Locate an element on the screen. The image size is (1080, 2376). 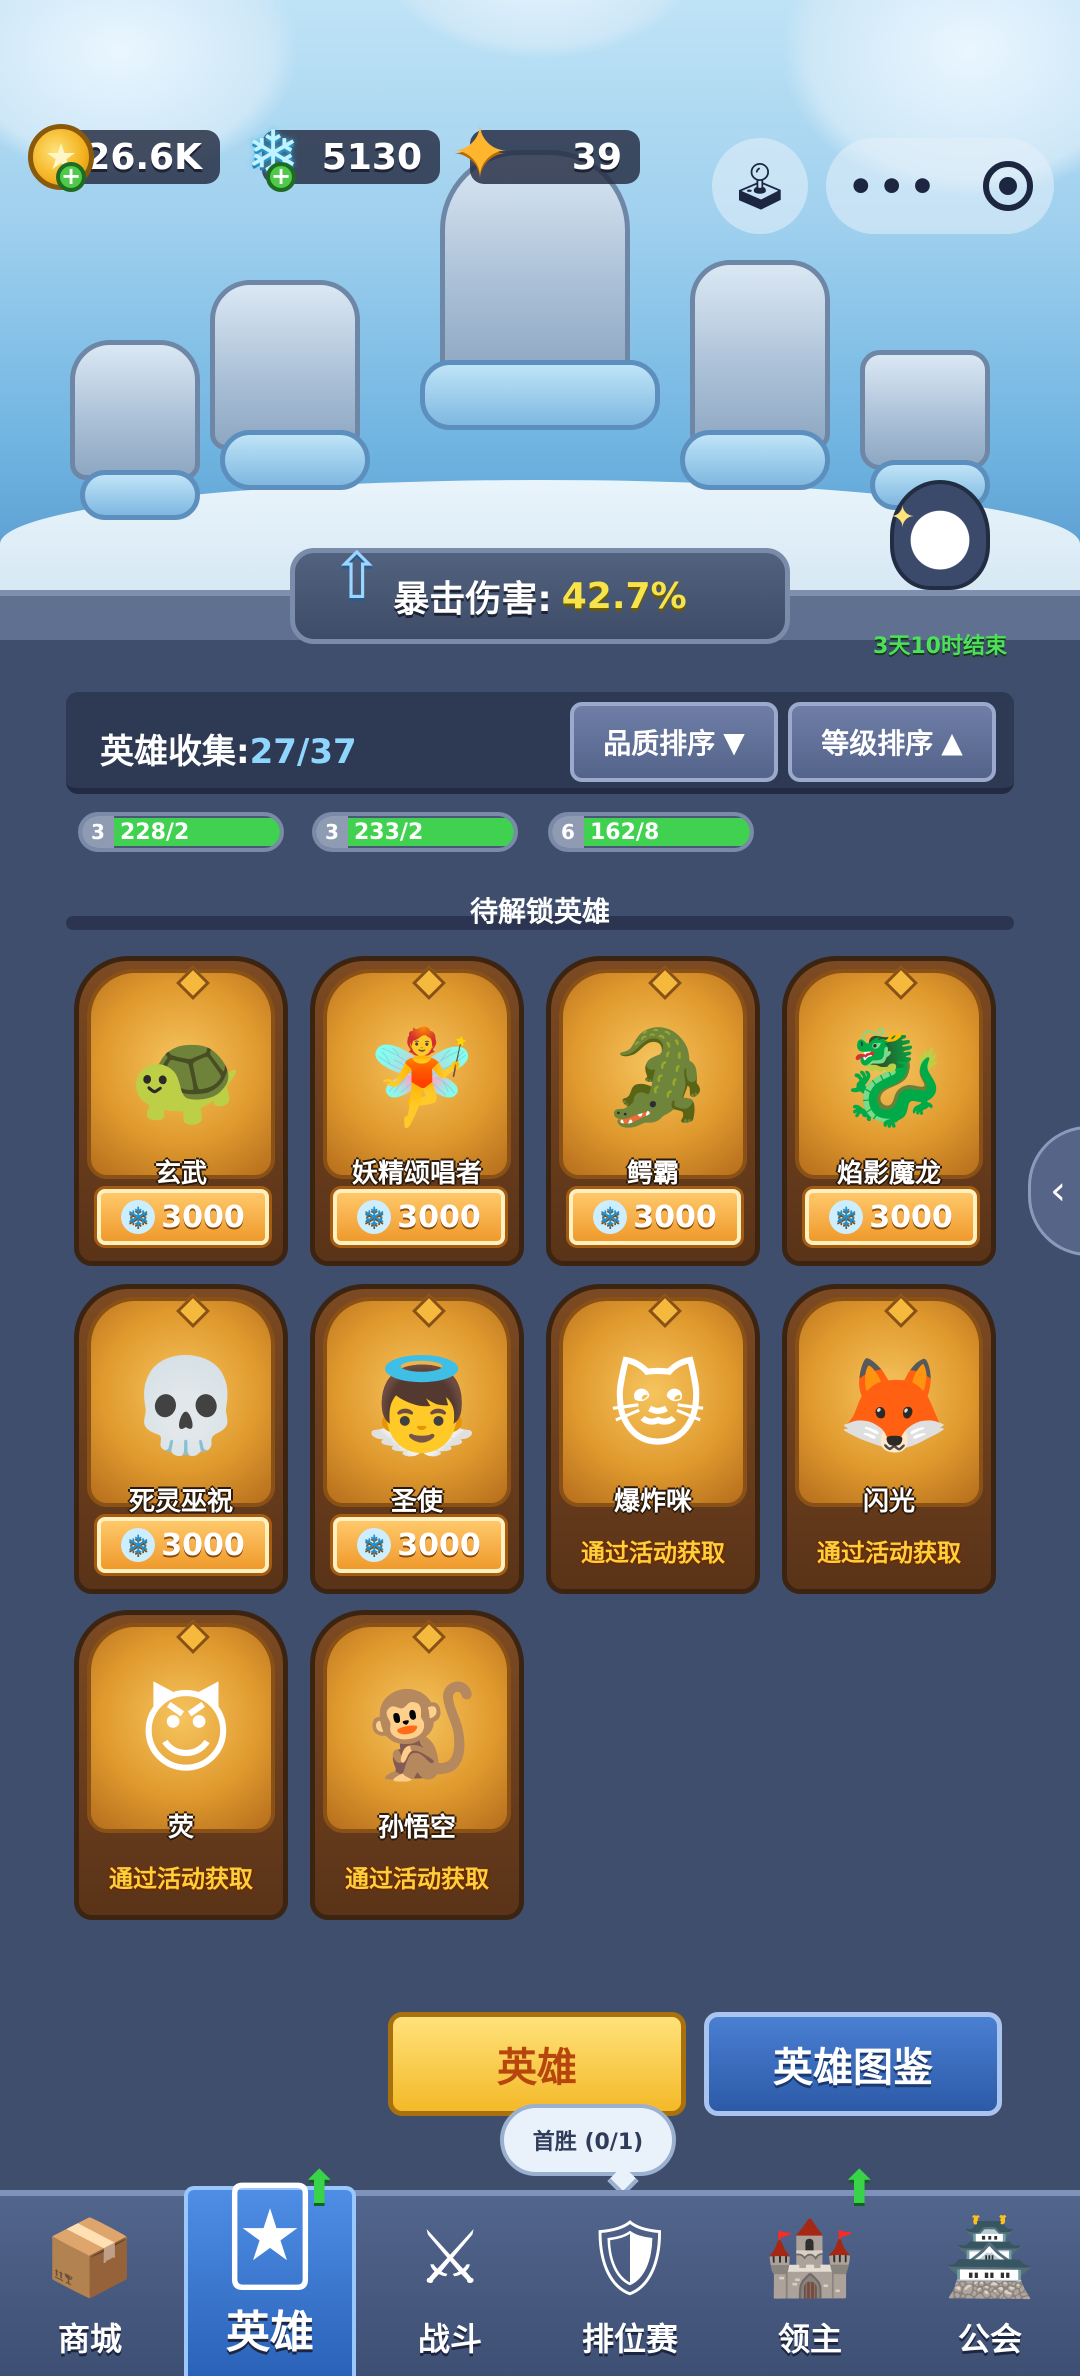
hero-name: 鳄霸 is located at coordinates (652, 1174).